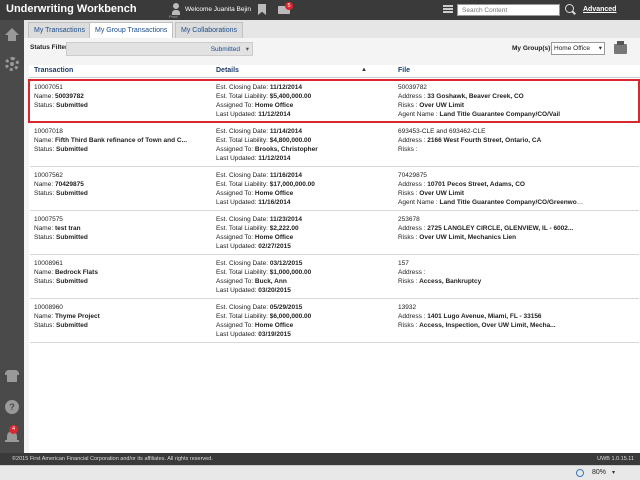  I want to click on phone-icon, so click(12, 376).